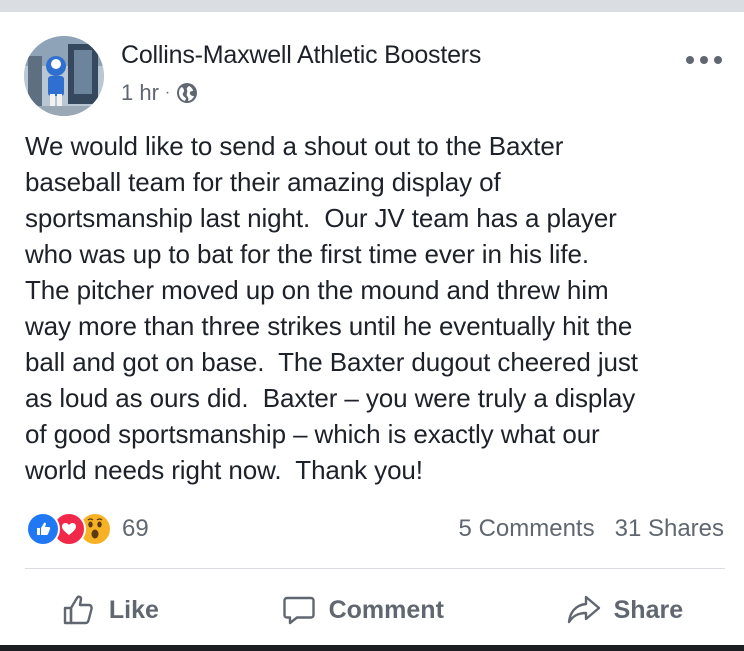 The height and width of the screenshot is (651, 744). I want to click on shares-count-link: 31 Shares, so click(669, 529).